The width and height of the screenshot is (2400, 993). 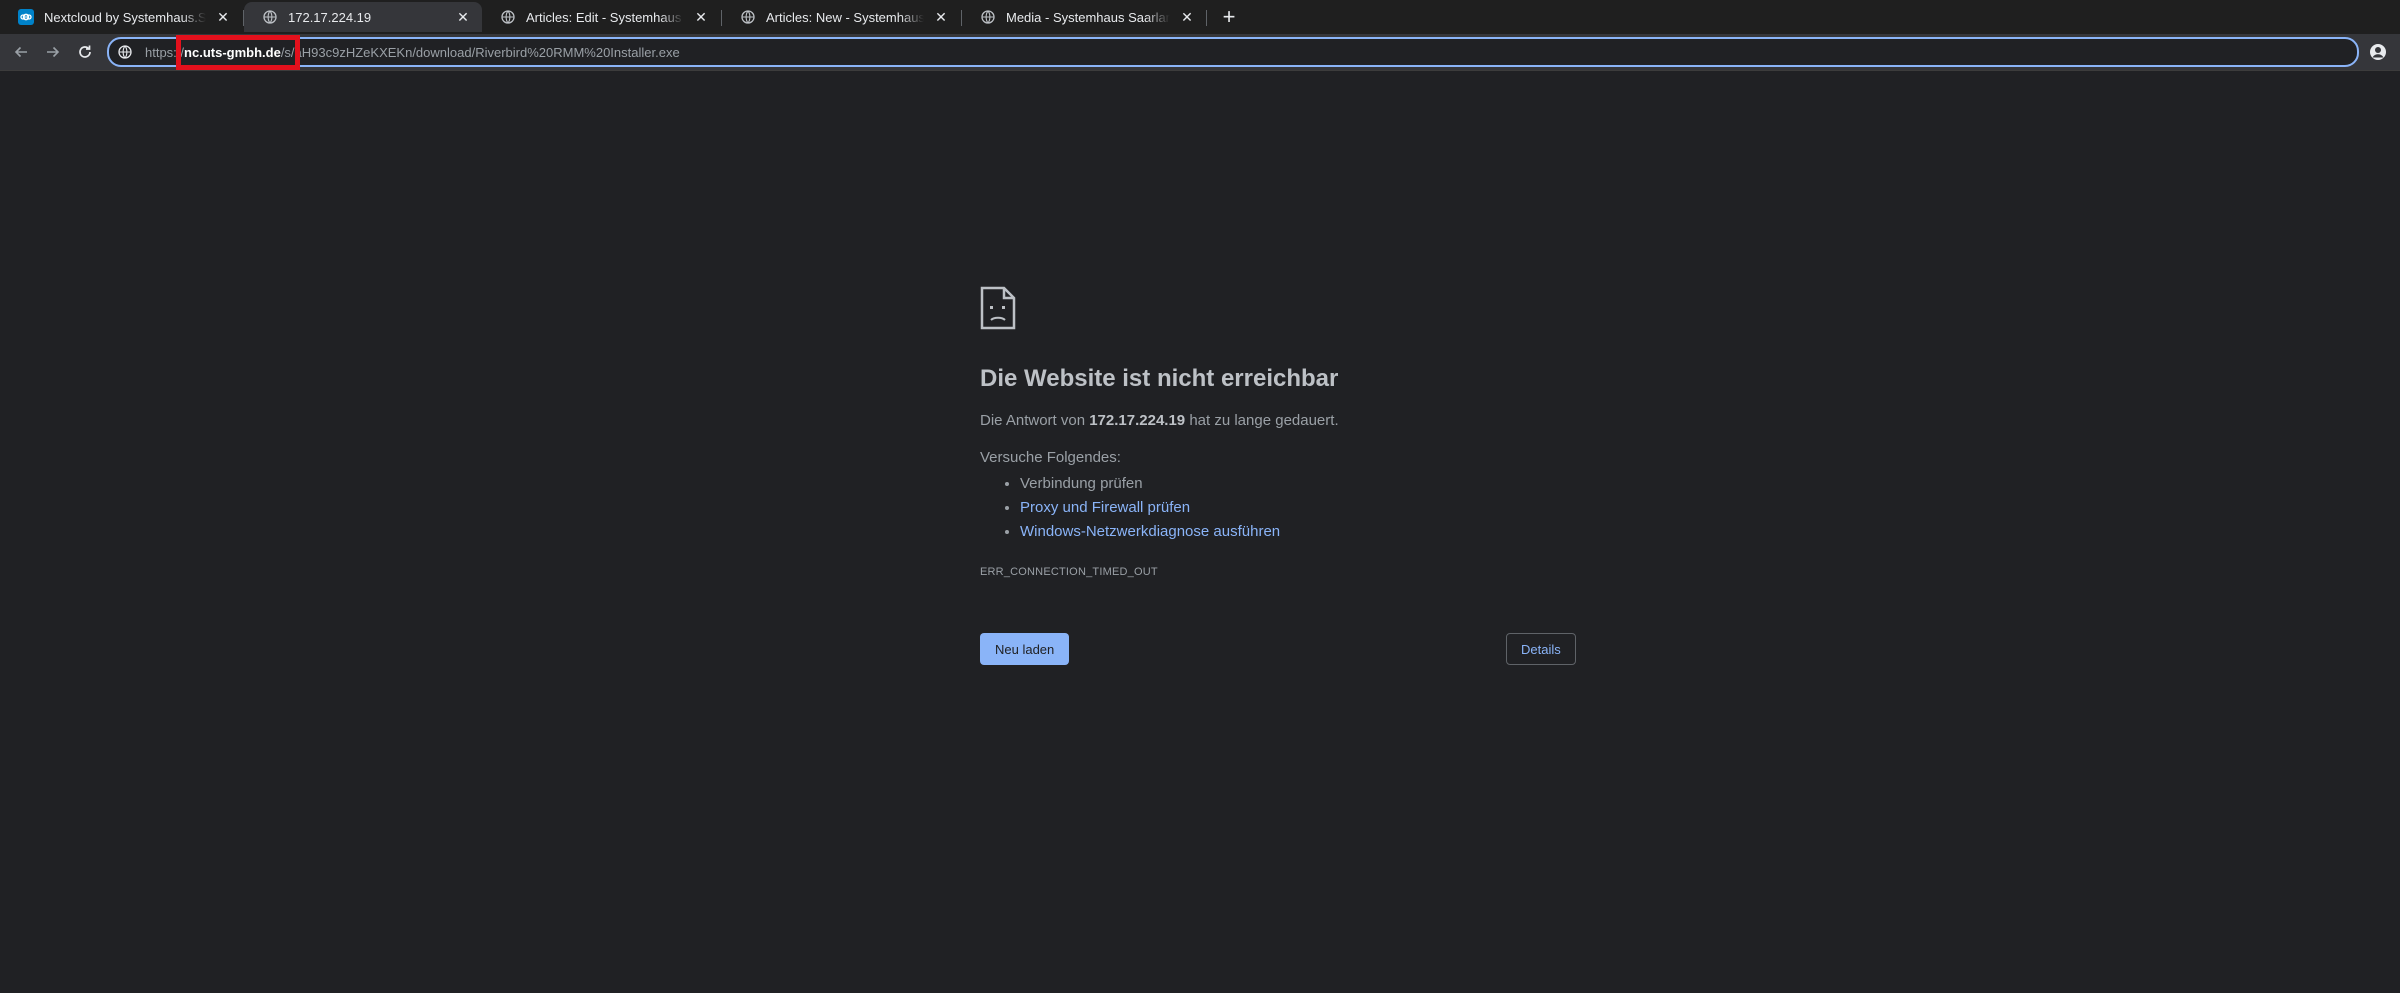 I want to click on error-code: ERR_CONNECTION_TIMED_OUT, so click(x=1069, y=572).